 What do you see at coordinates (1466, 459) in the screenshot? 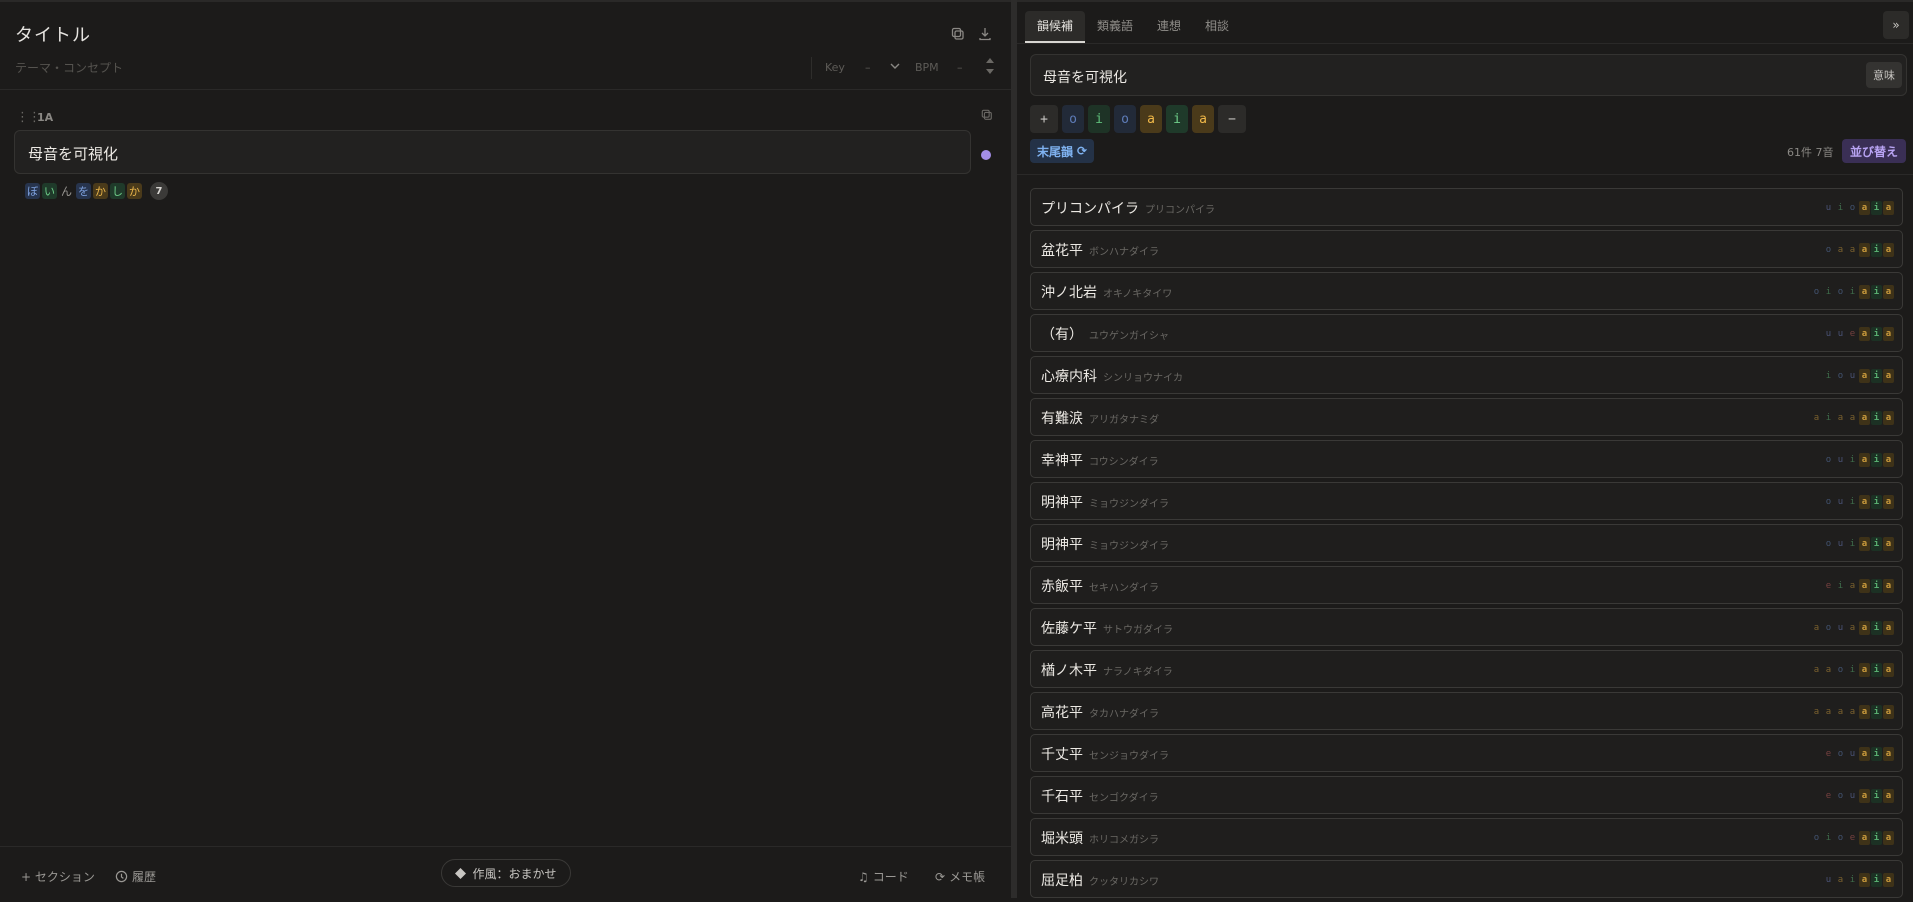
I see `result-item: 幸神平 コウシンダイラ o u i a i a` at bounding box center [1466, 459].